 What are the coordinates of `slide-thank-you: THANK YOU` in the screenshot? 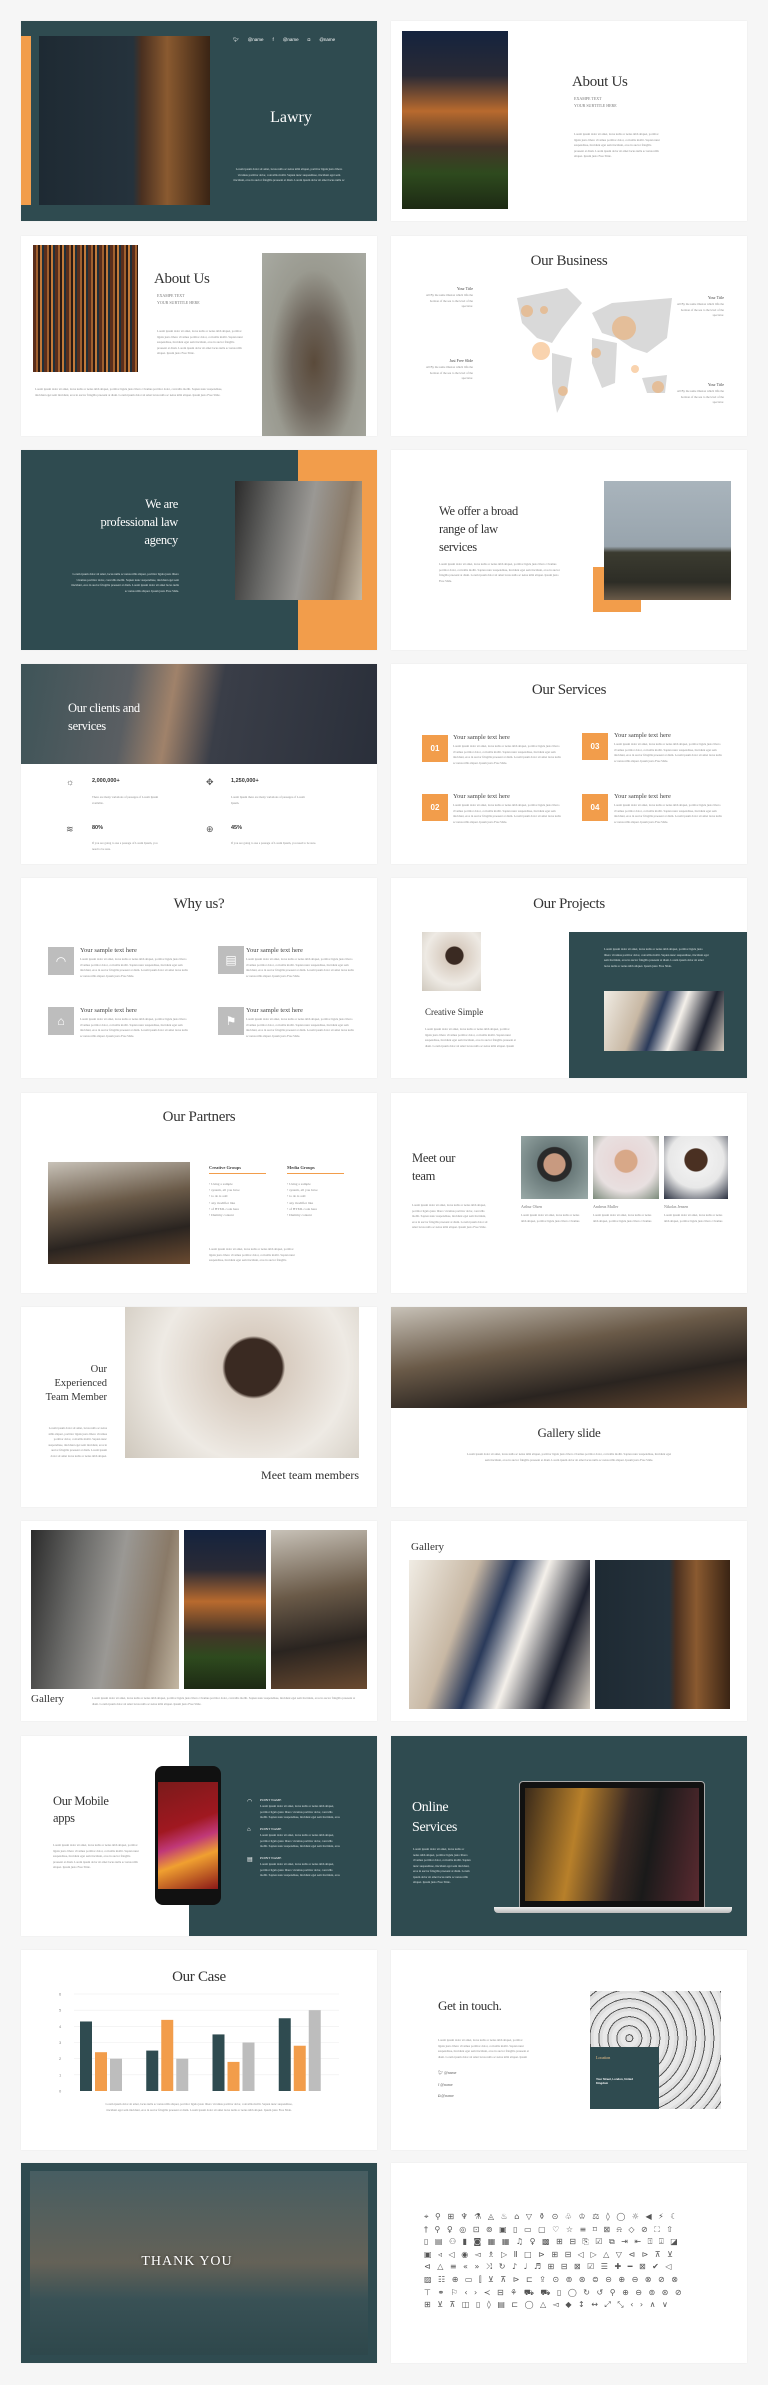 It's located at (199, 2263).